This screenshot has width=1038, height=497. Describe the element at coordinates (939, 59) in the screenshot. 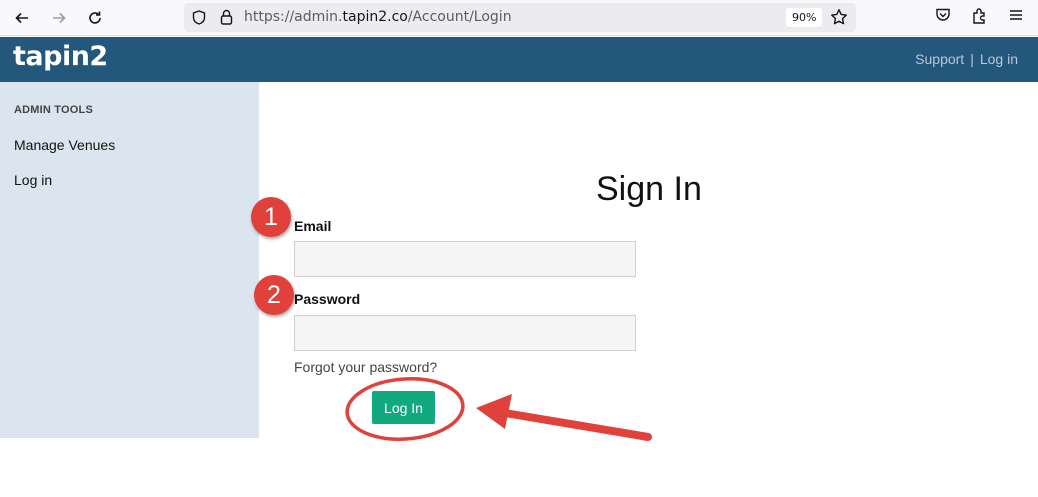

I see `support-link: Support` at that location.